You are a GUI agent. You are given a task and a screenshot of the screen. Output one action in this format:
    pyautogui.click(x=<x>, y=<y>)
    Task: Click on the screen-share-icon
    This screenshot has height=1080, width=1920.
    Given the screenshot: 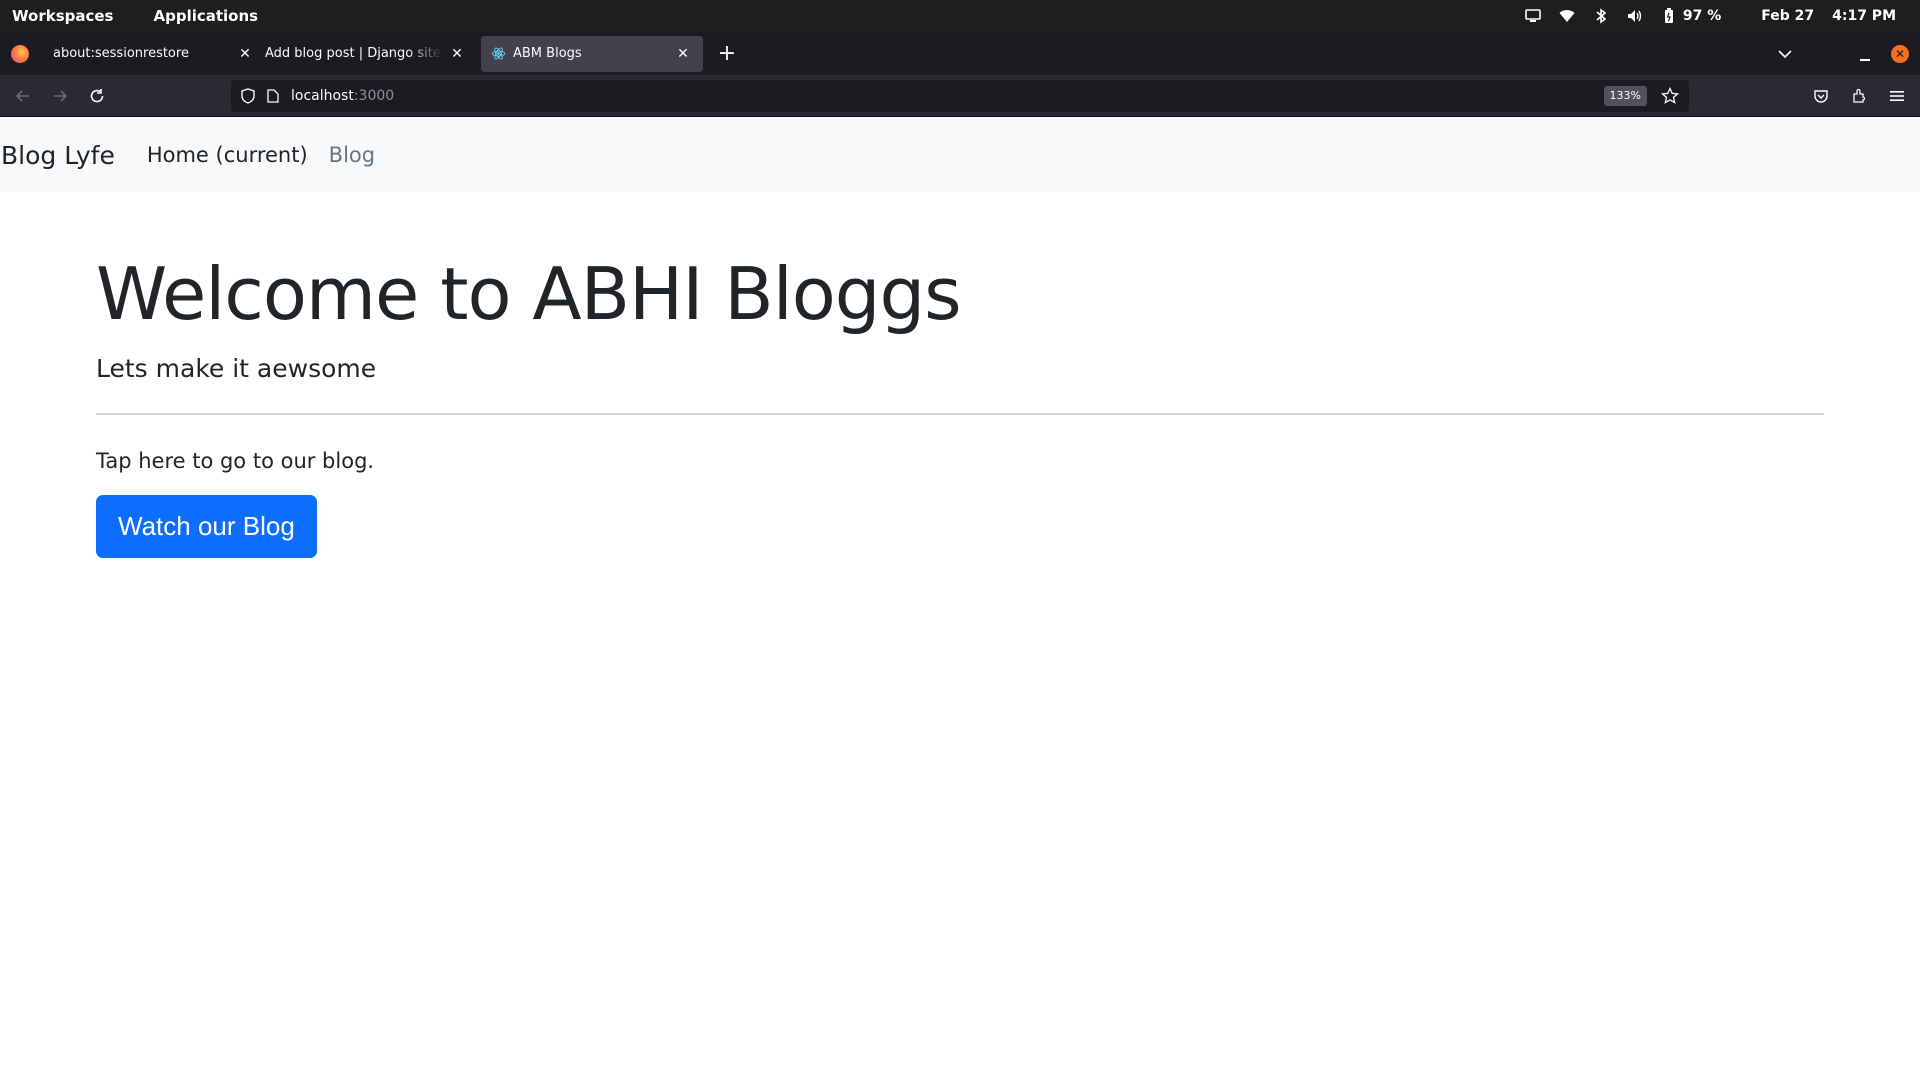 What is the action you would take?
    pyautogui.click(x=1533, y=16)
    